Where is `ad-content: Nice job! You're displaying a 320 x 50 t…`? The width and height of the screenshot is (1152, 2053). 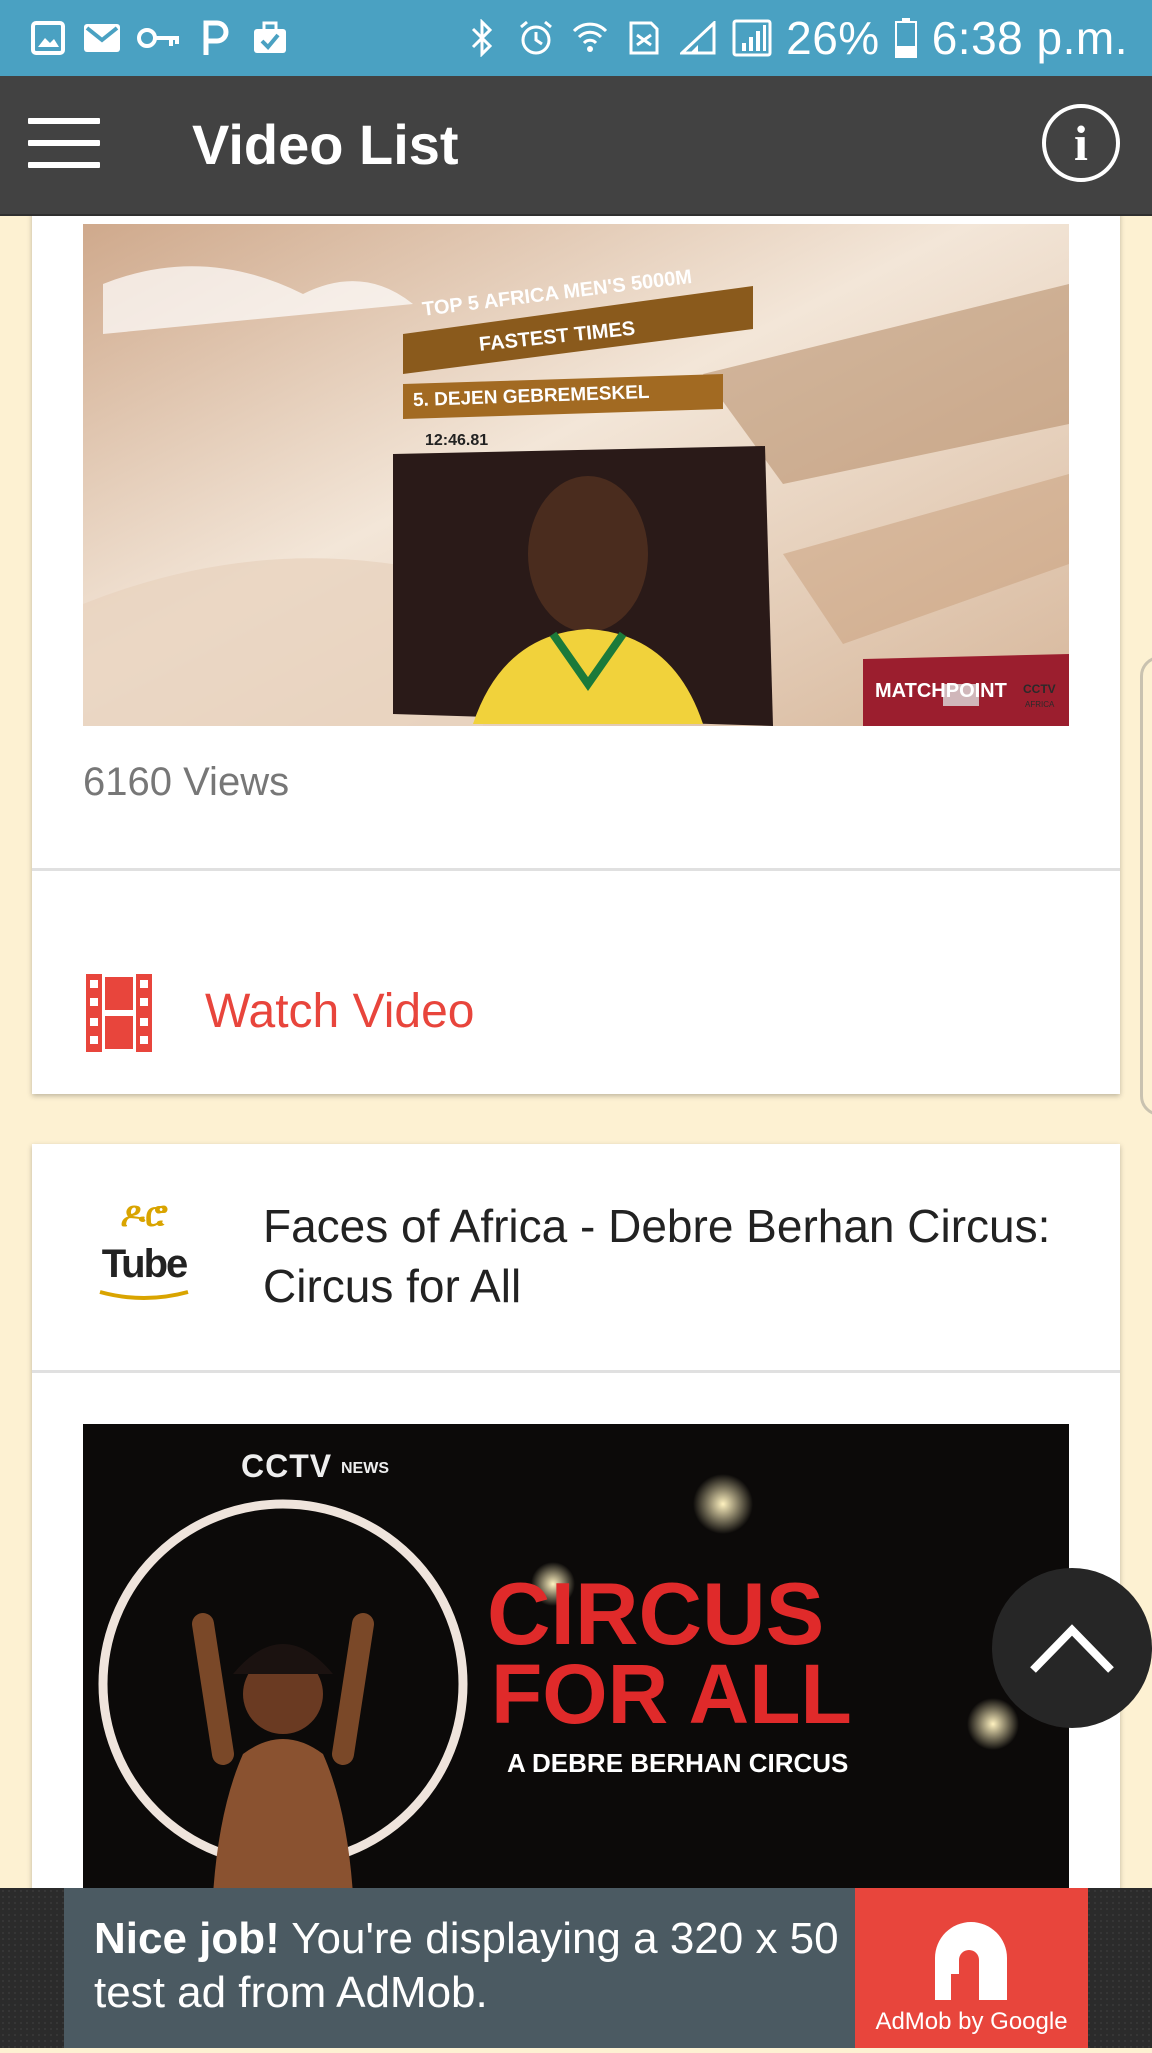
ad-content: Nice job! You're displaying a 320 x 50 t… is located at coordinates (576, 1968).